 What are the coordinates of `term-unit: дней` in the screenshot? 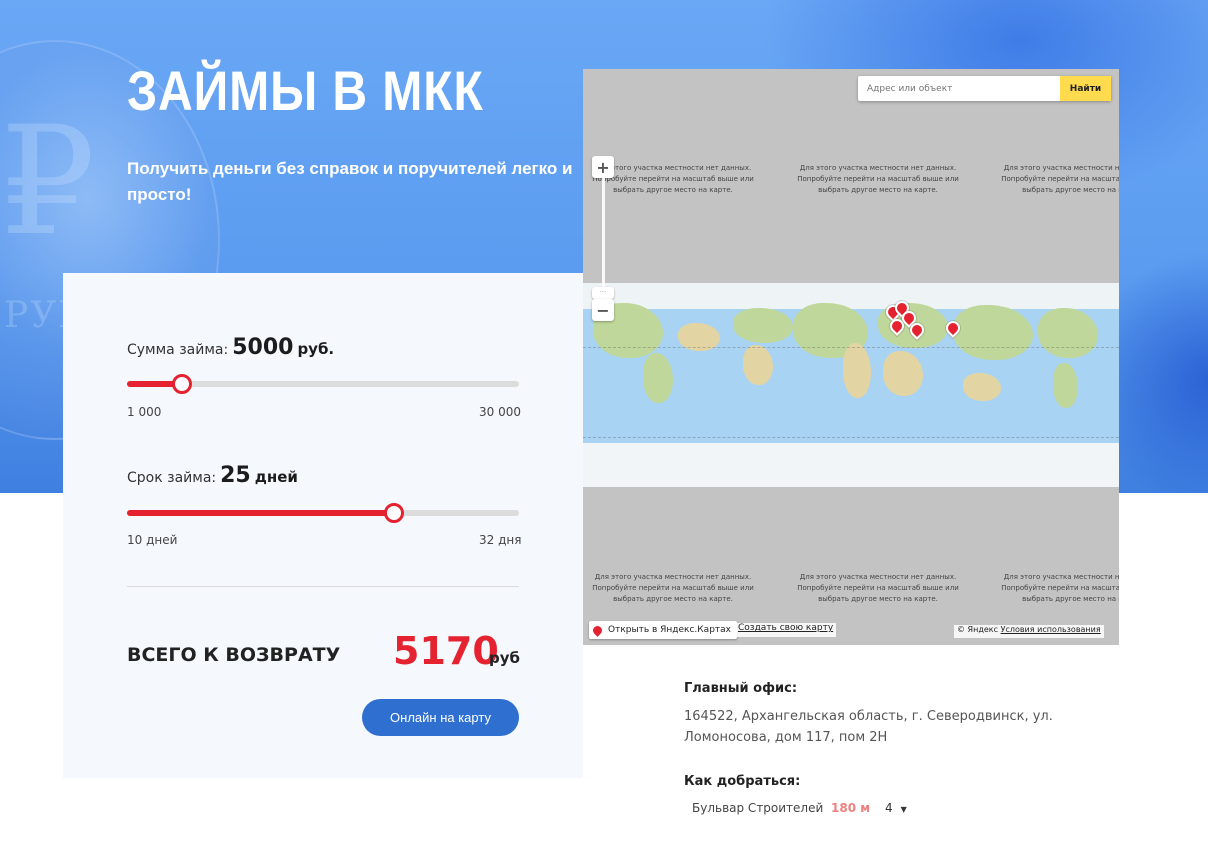 It's located at (276, 477).